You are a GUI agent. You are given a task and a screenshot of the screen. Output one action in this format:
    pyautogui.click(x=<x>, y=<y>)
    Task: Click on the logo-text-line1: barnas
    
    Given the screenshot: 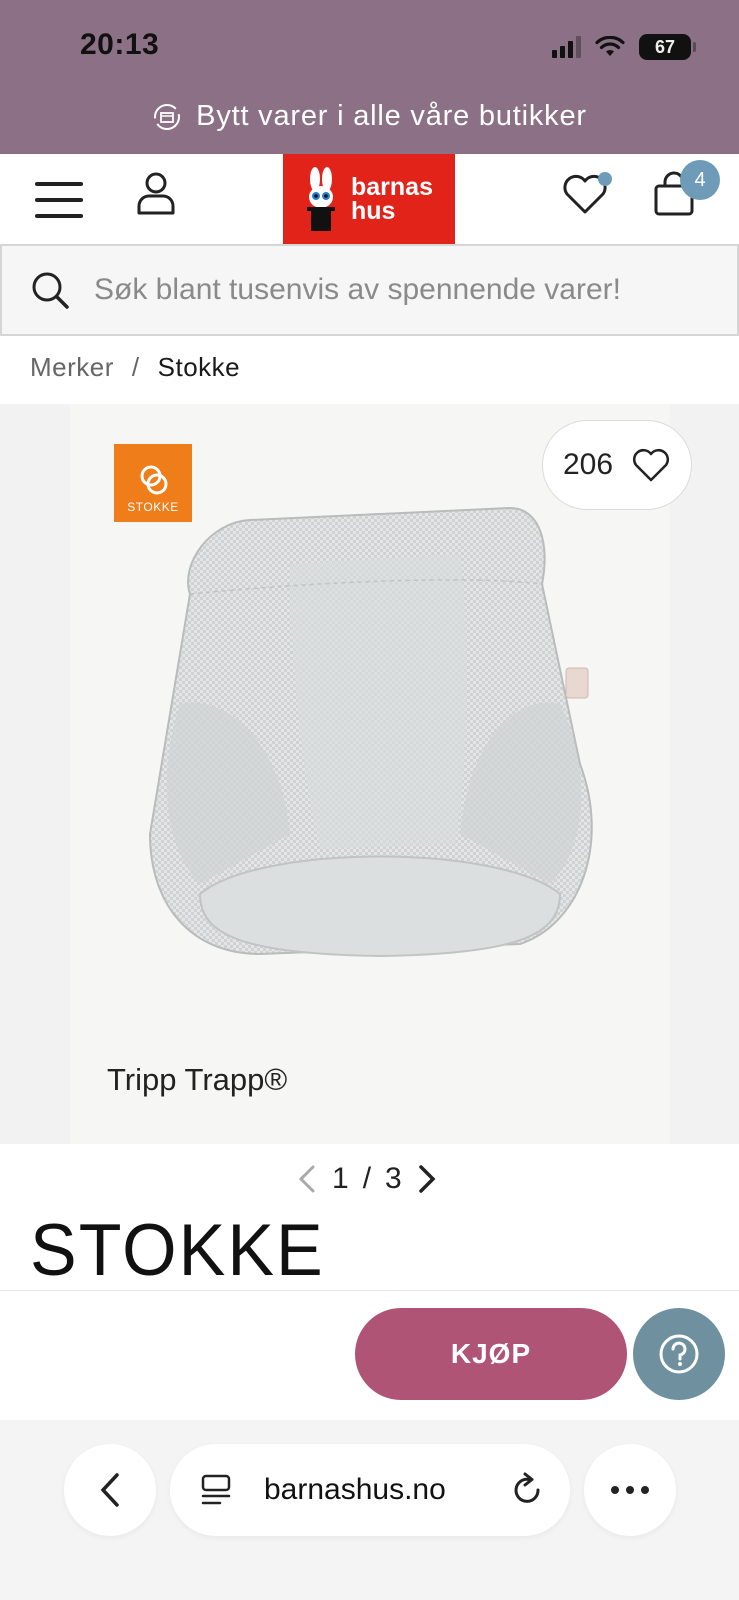 What is the action you would take?
    pyautogui.click(x=392, y=187)
    